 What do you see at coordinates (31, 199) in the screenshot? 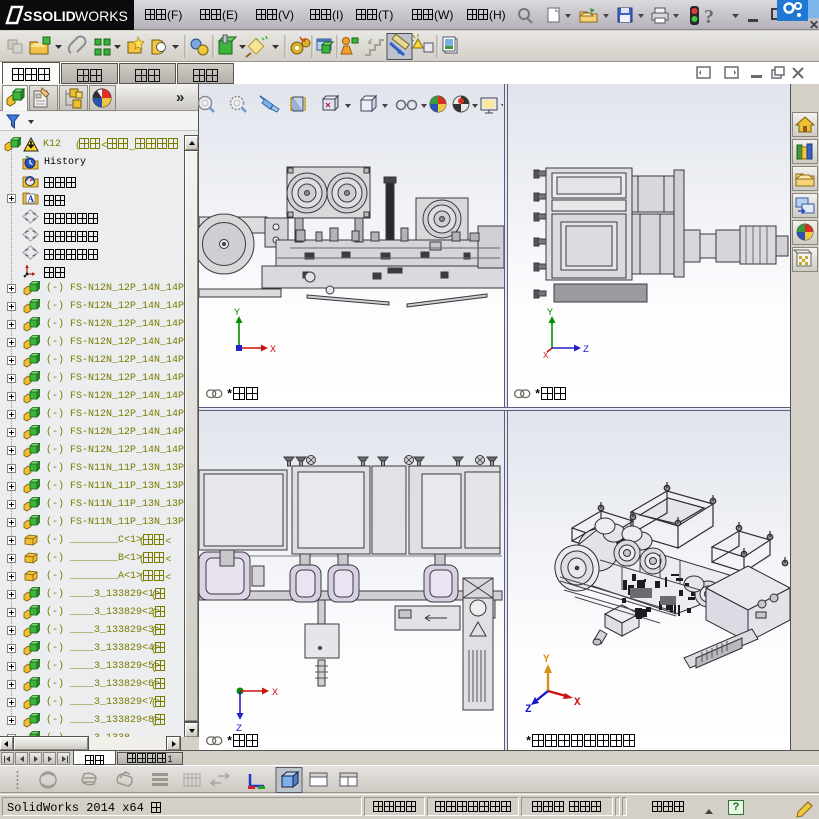
I see `svg-text: A` at bounding box center [31, 199].